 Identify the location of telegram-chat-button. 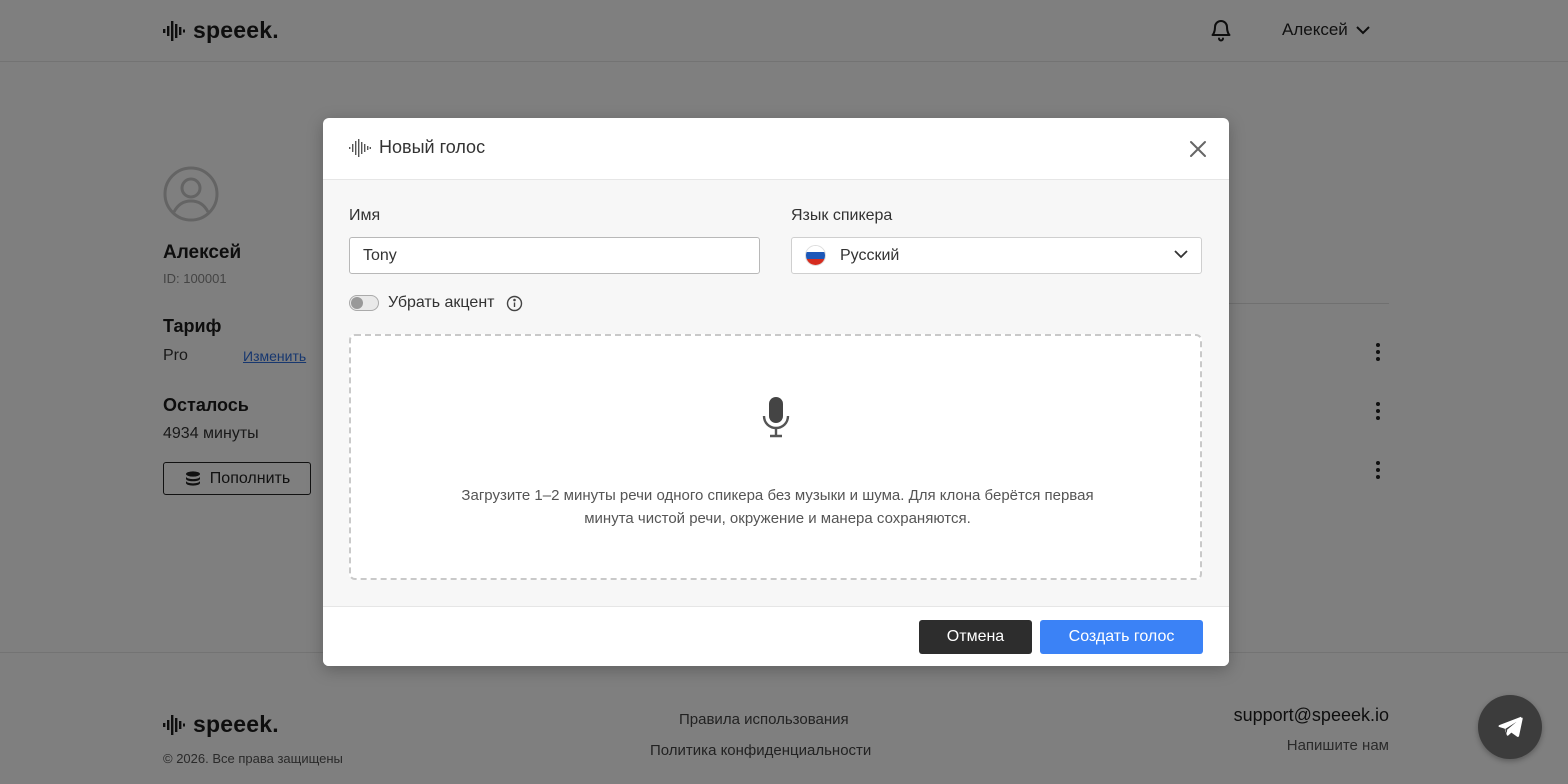
(1510, 727).